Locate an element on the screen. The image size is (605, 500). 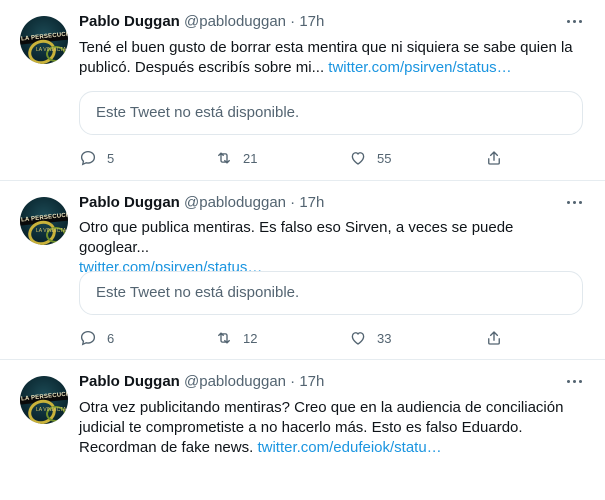
tweet-text-line: Recordman de fake news. is located at coordinates (168, 447).